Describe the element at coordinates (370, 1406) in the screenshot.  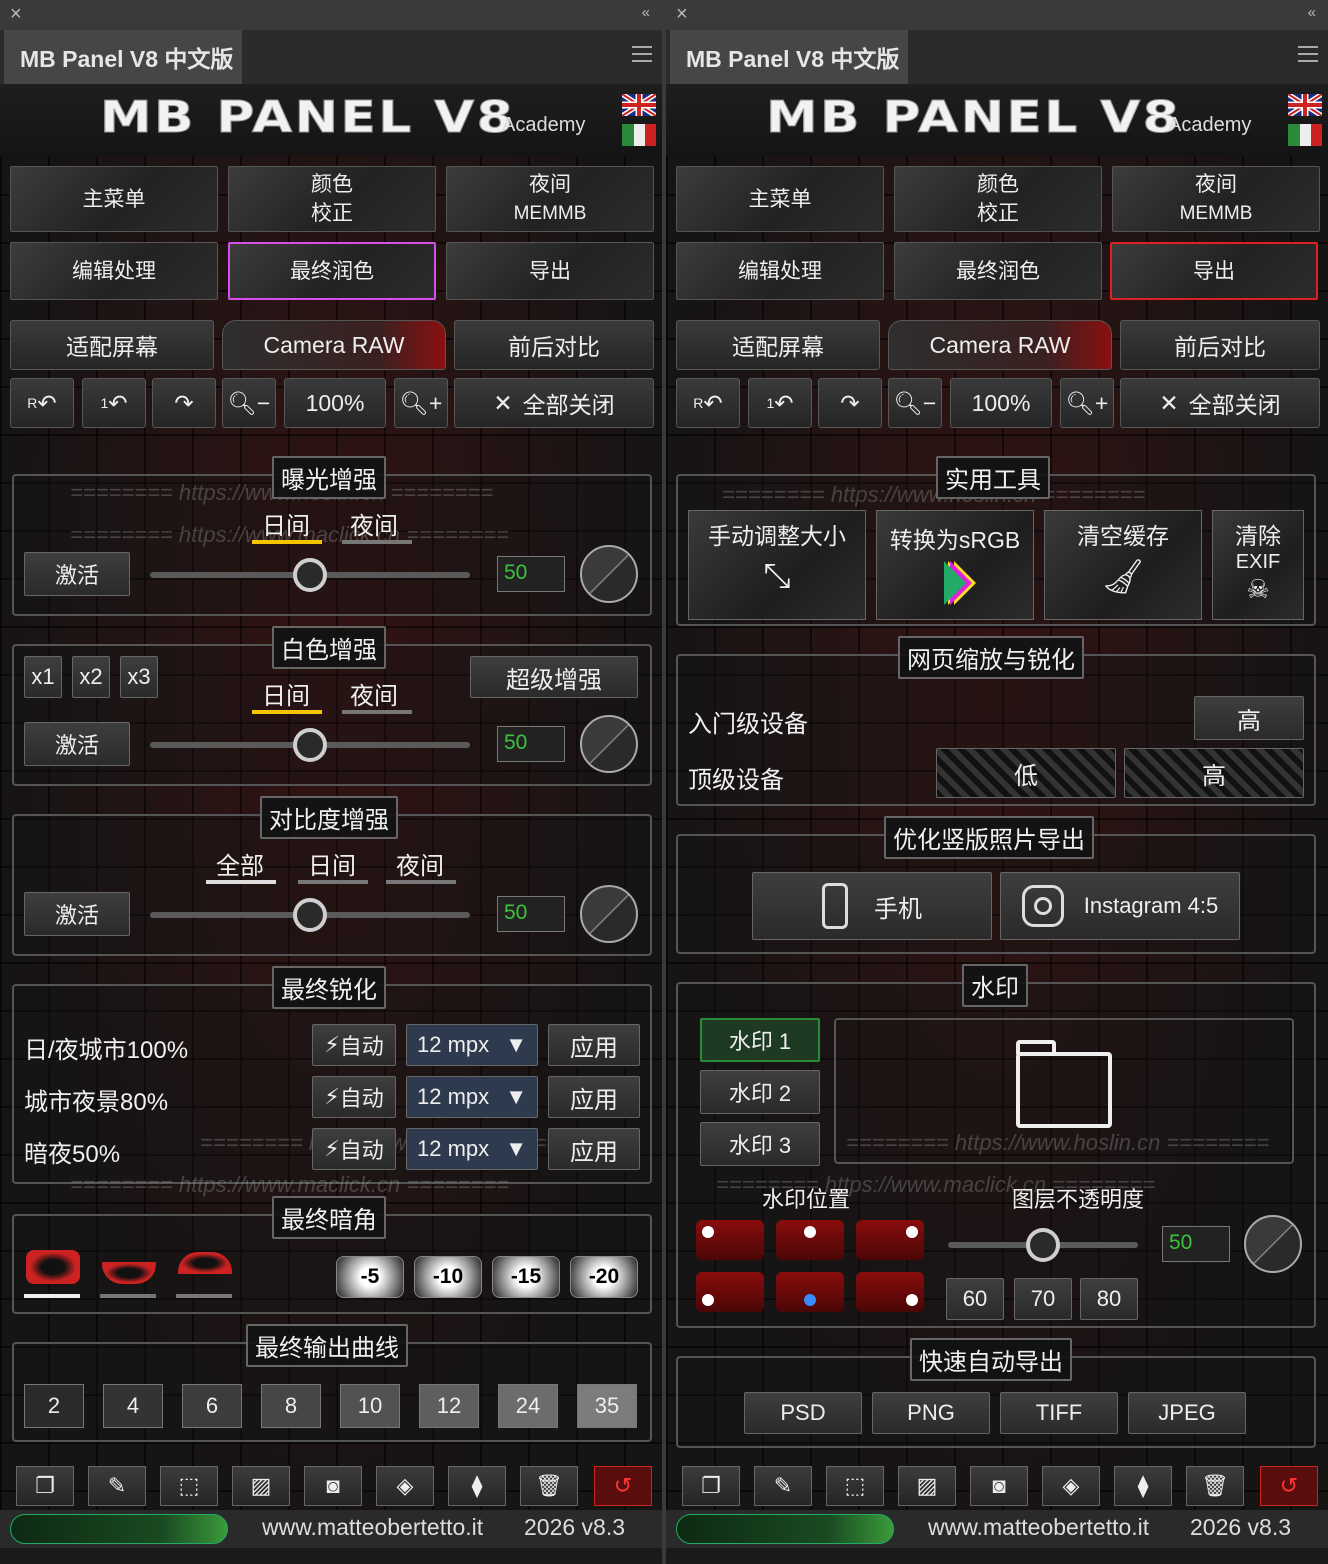
I see `curve-button: 10` at that location.